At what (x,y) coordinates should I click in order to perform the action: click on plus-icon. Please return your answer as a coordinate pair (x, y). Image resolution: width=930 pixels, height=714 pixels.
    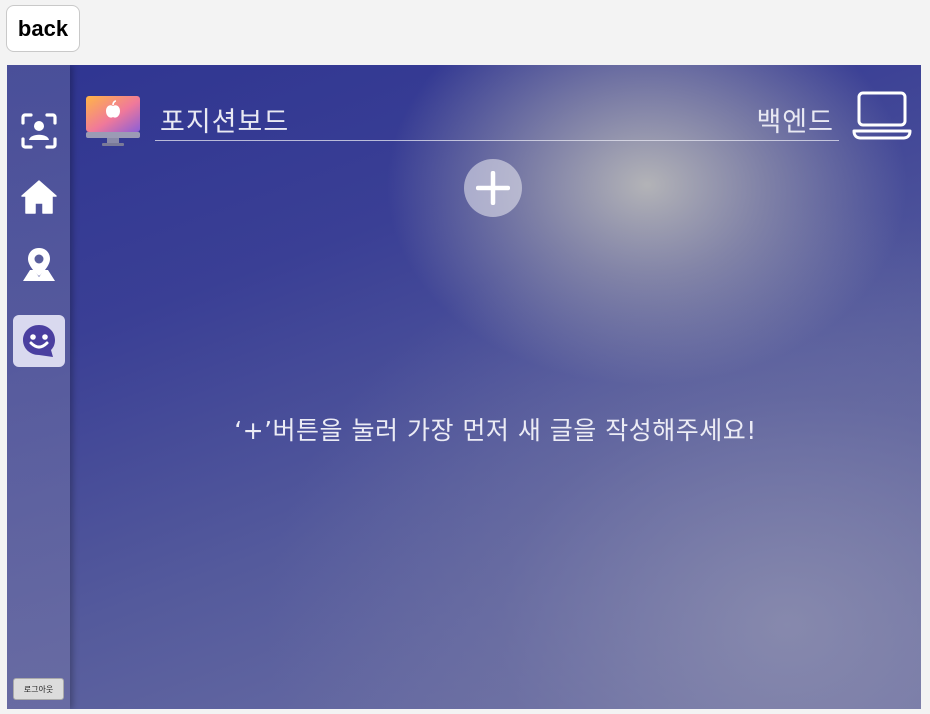
    Looking at the image, I should click on (493, 188).